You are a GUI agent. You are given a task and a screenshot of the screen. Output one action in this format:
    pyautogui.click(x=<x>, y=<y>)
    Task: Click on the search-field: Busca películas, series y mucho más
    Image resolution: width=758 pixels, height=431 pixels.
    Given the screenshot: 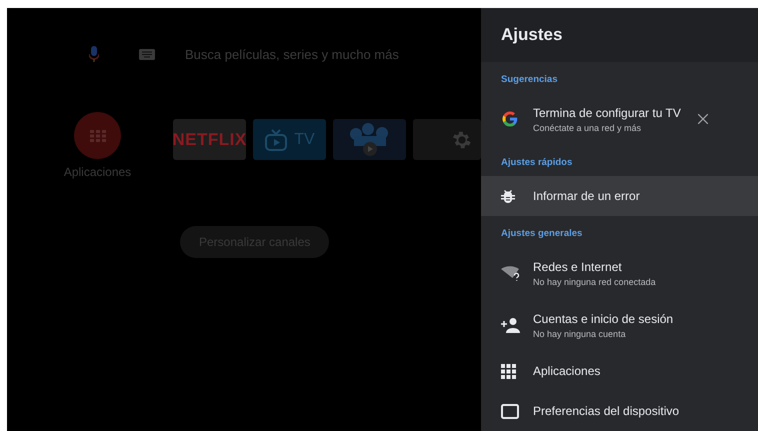 What is the action you would take?
    pyautogui.click(x=315, y=54)
    